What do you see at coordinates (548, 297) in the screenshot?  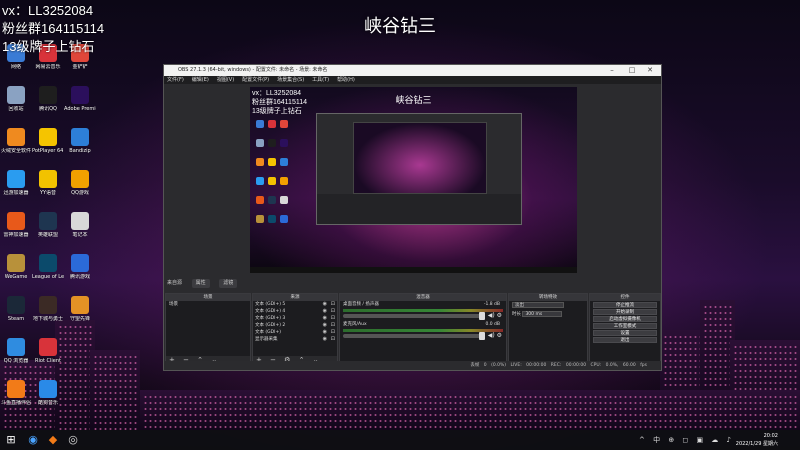 I see `transitions-dock-title: 转场特效` at bounding box center [548, 297].